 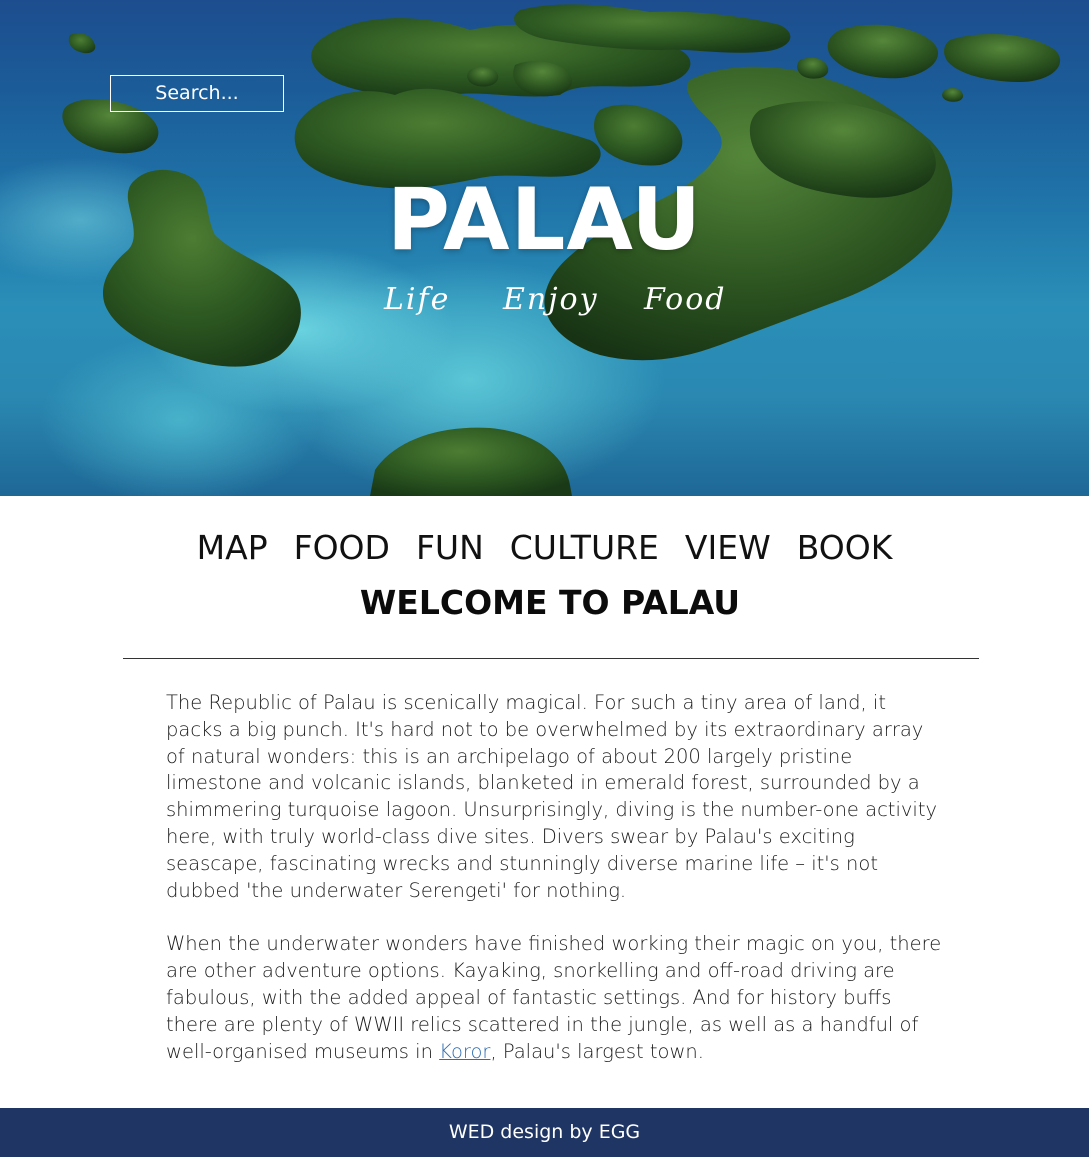 What do you see at coordinates (450, 548) in the screenshot?
I see `nav-item-fun: FUN` at bounding box center [450, 548].